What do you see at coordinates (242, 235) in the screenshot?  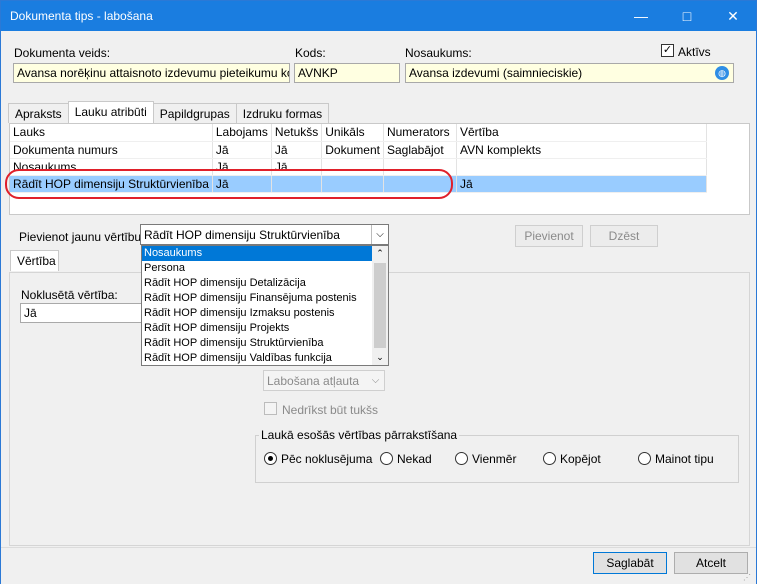 I see `add-value-selected: Rādīt HOP dimensiju Struktūrvienība` at bounding box center [242, 235].